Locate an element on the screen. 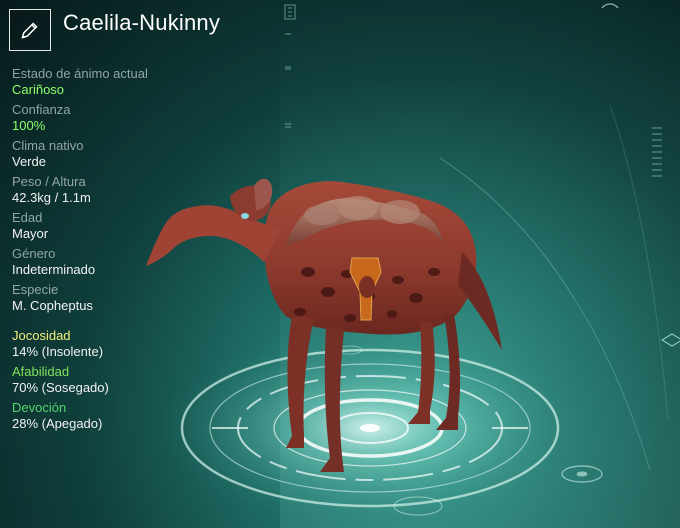  pencil-icon is located at coordinates (29, 30).